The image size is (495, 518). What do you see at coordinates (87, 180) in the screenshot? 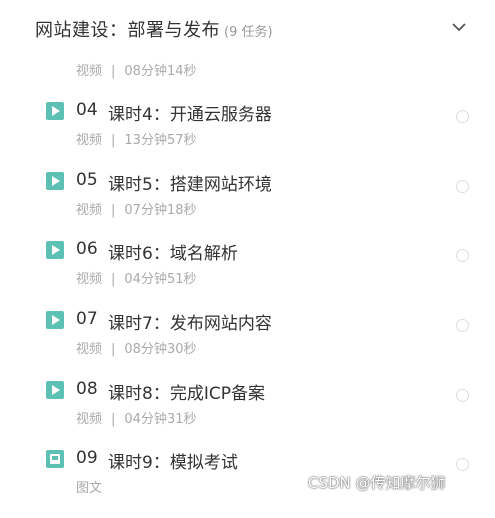
I see `lesson-number: 05` at bounding box center [87, 180].